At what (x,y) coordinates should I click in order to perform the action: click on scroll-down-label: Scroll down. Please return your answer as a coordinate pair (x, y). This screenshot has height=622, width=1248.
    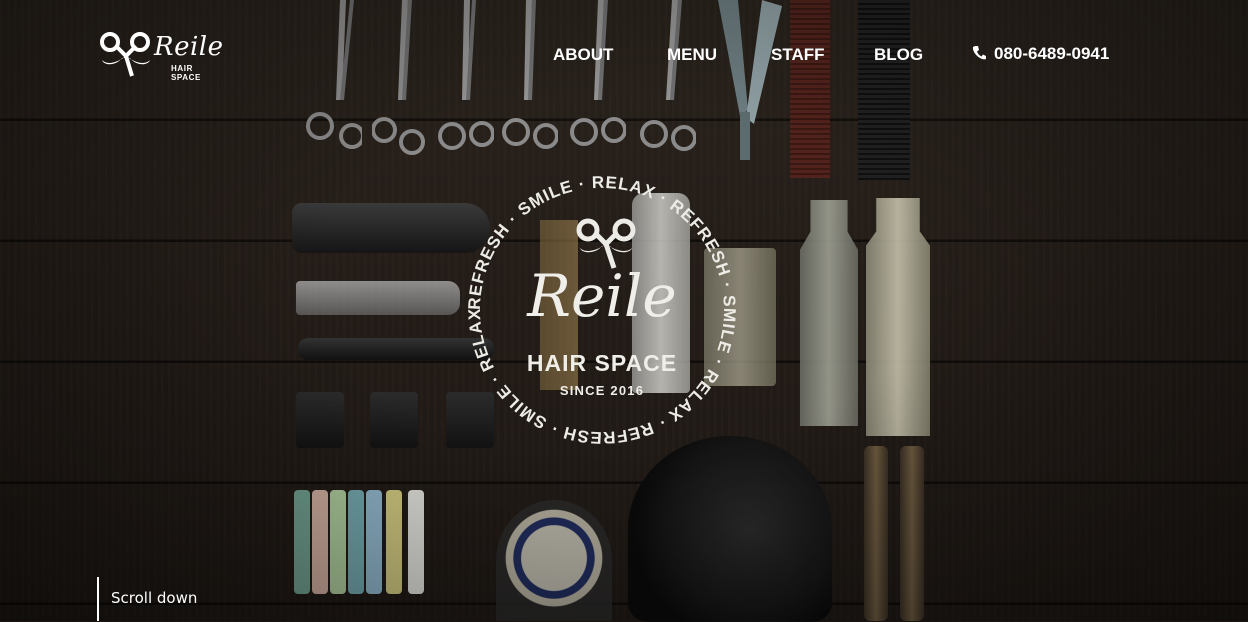
    Looking at the image, I should click on (154, 598).